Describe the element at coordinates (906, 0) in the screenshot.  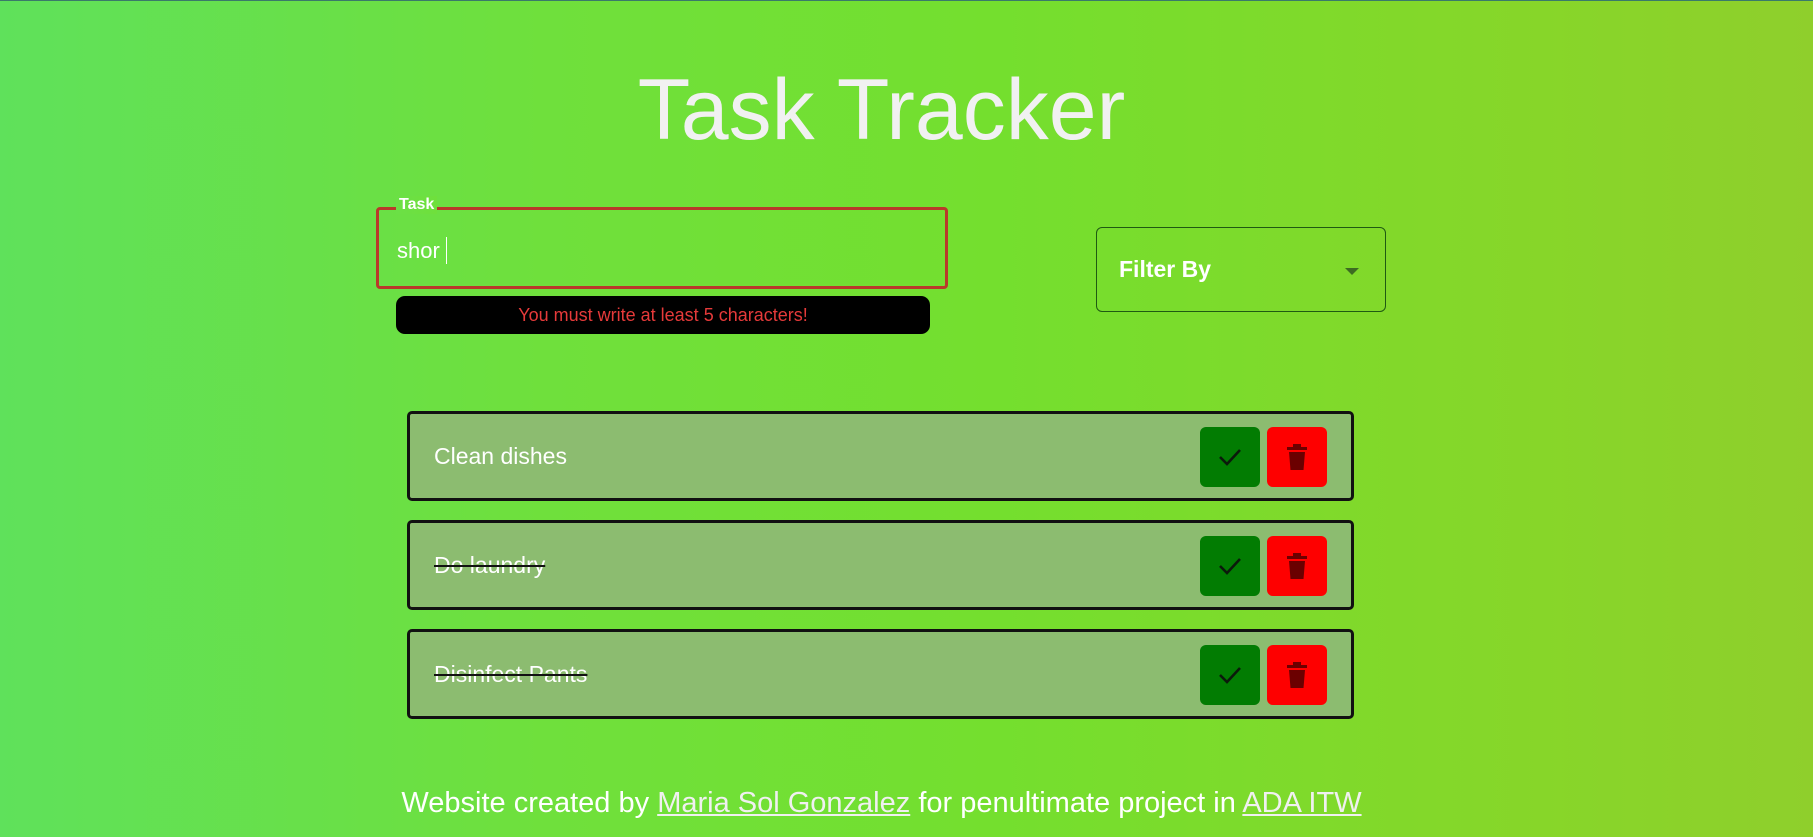
I see `top-border-line` at that location.